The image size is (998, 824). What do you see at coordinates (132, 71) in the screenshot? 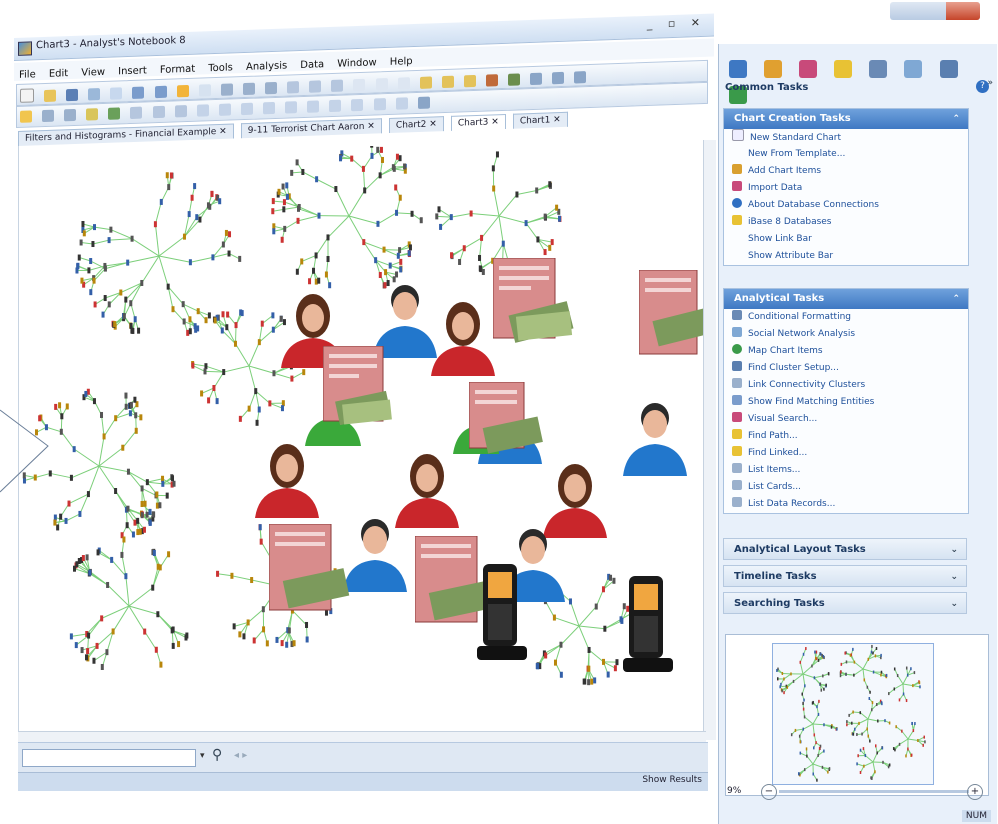
I see `menu-insert: Insert` at bounding box center [132, 71].